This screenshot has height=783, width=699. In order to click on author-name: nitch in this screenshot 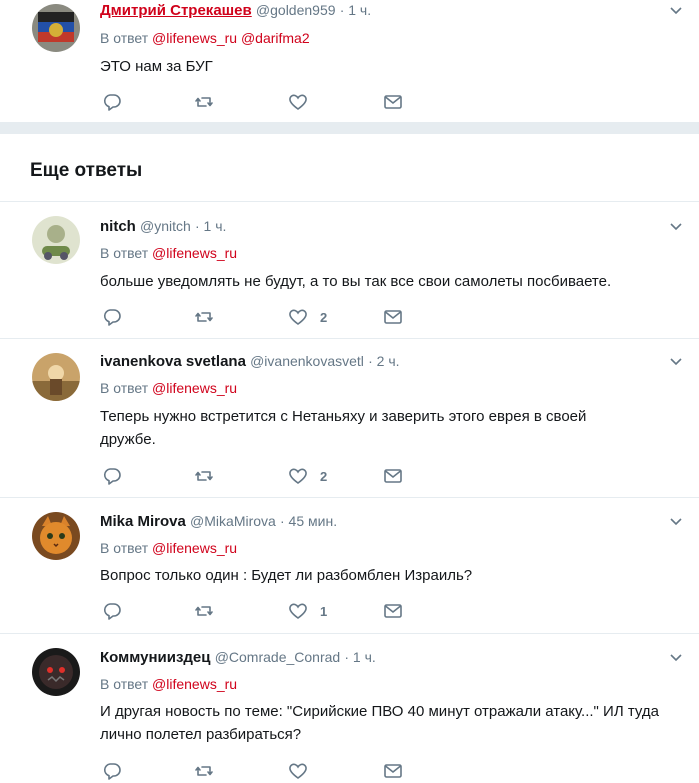, I will do `click(118, 226)`.